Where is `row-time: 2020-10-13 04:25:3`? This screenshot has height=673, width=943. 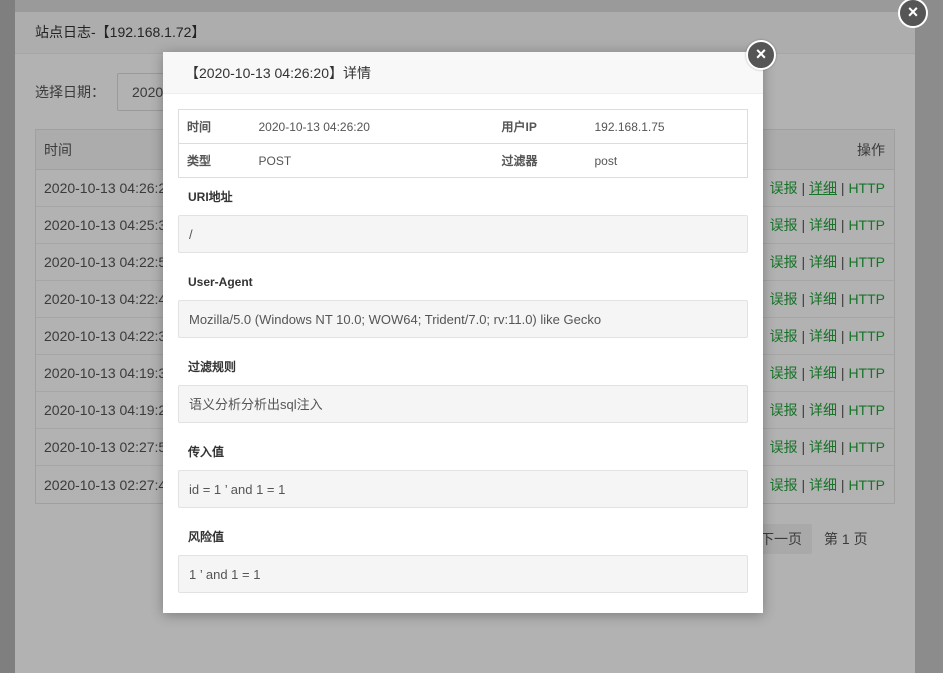 row-time: 2020-10-13 04:25:3 is located at coordinates (105, 225).